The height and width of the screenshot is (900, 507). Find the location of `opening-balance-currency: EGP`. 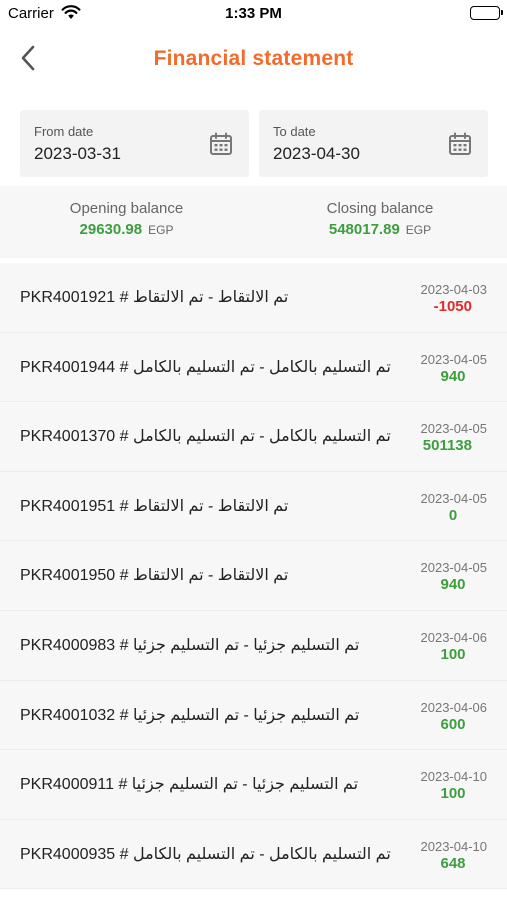

opening-balance-currency: EGP is located at coordinates (161, 230).